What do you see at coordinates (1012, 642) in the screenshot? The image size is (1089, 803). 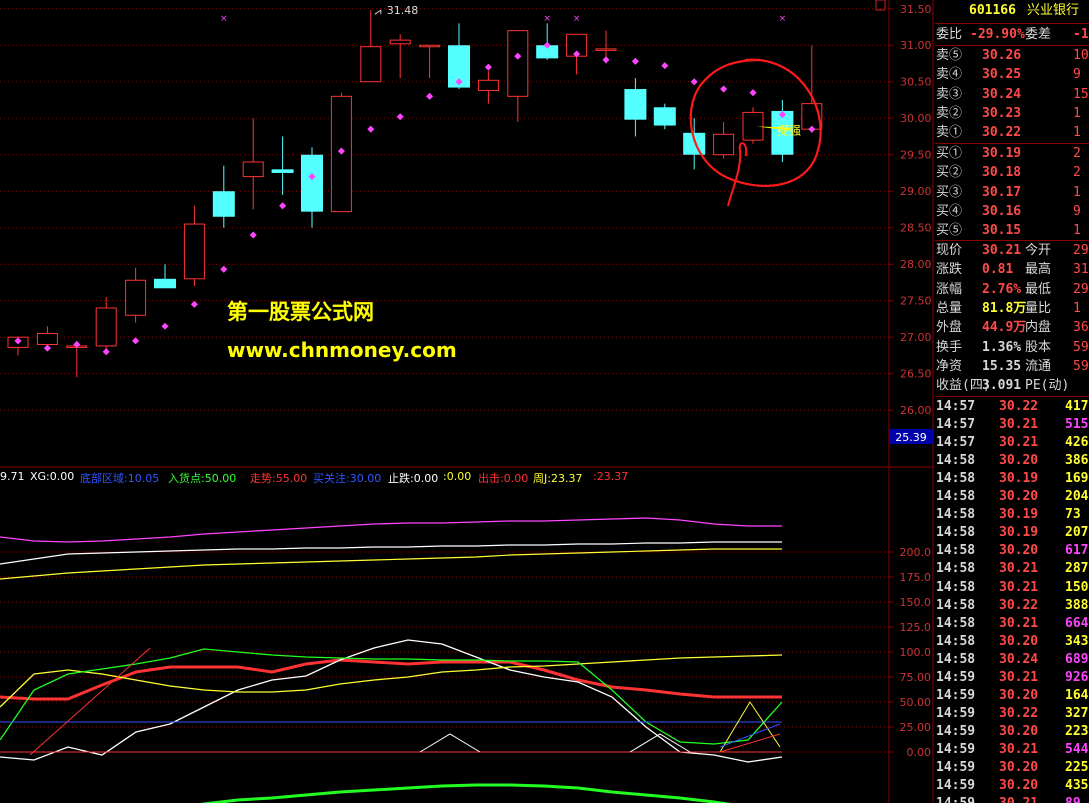 I see `tick-row: 14:58 30.20 343` at bounding box center [1012, 642].